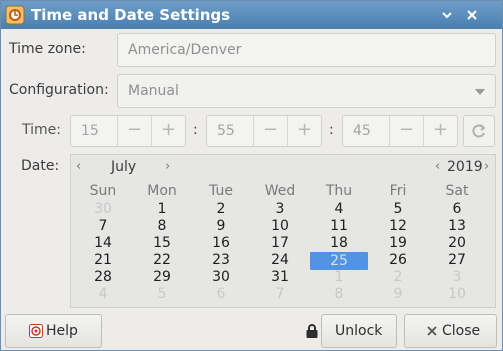 The height and width of the screenshot is (351, 503). I want to click on help-icon, so click(36, 333).